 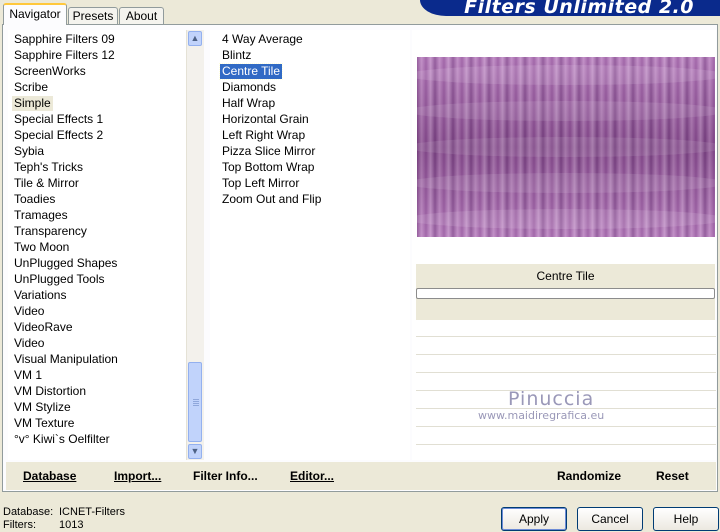 I want to click on filter-item: Left Right Wrap, so click(x=263, y=135).